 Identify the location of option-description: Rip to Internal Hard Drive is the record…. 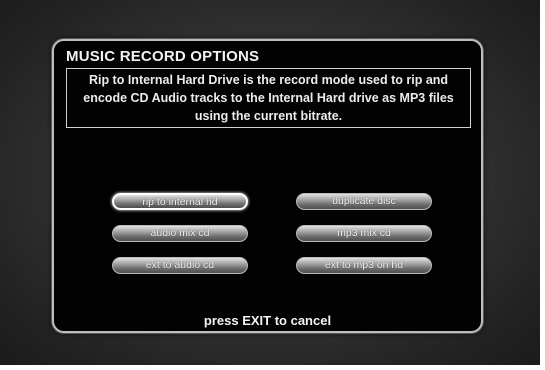
(268, 98).